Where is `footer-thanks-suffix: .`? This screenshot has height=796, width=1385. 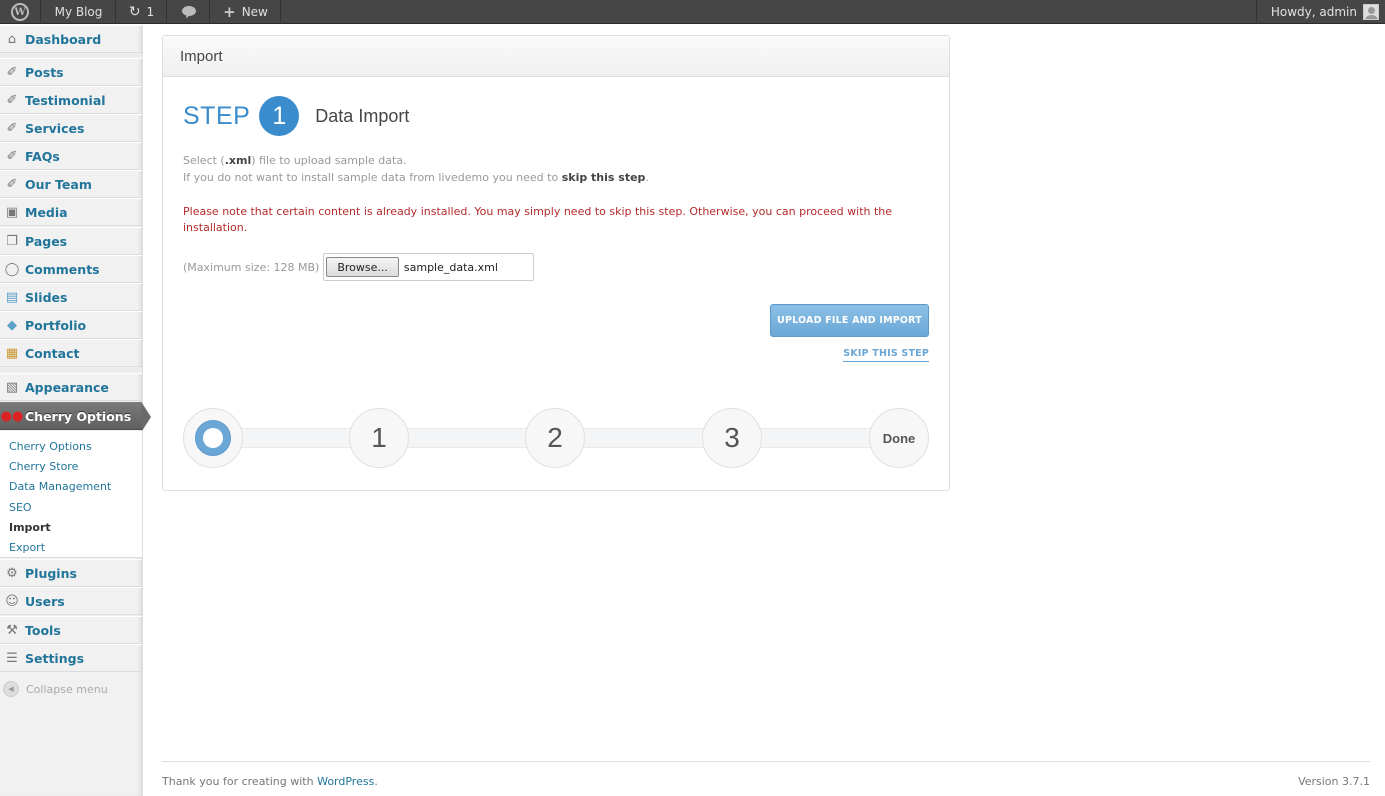
footer-thanks-suffix: . is located at coordinates (376, 781).